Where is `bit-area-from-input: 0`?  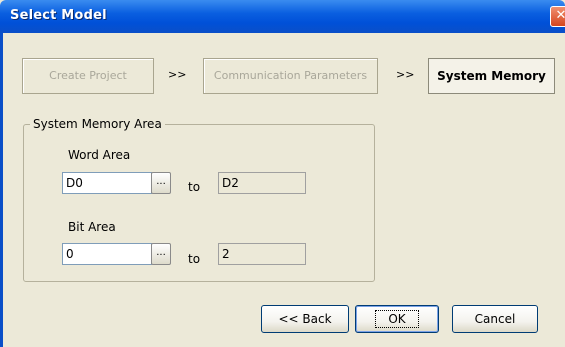
bit-area-from-input: 0 is located at coordinates (107, 254).